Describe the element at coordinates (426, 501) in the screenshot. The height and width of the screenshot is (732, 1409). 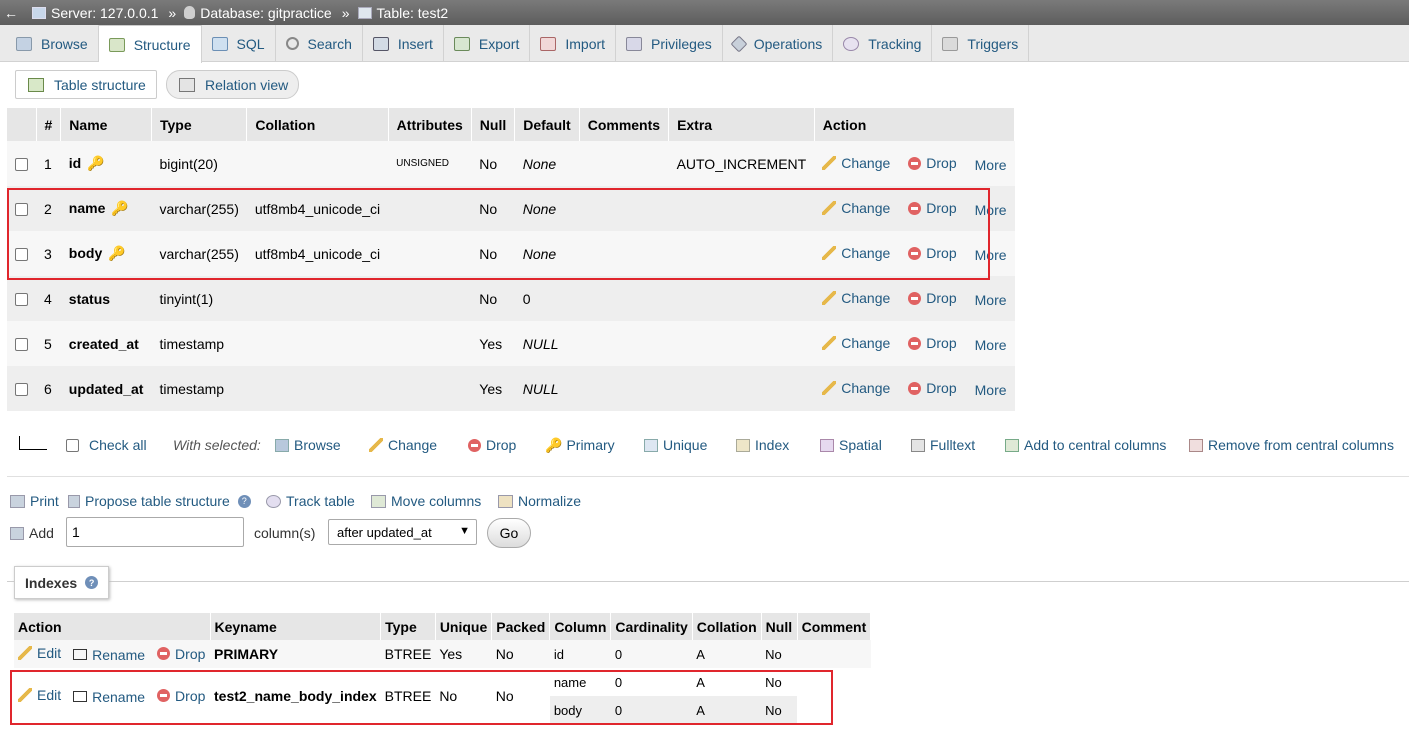
I see `move-columns-link: Move columns` at that location.